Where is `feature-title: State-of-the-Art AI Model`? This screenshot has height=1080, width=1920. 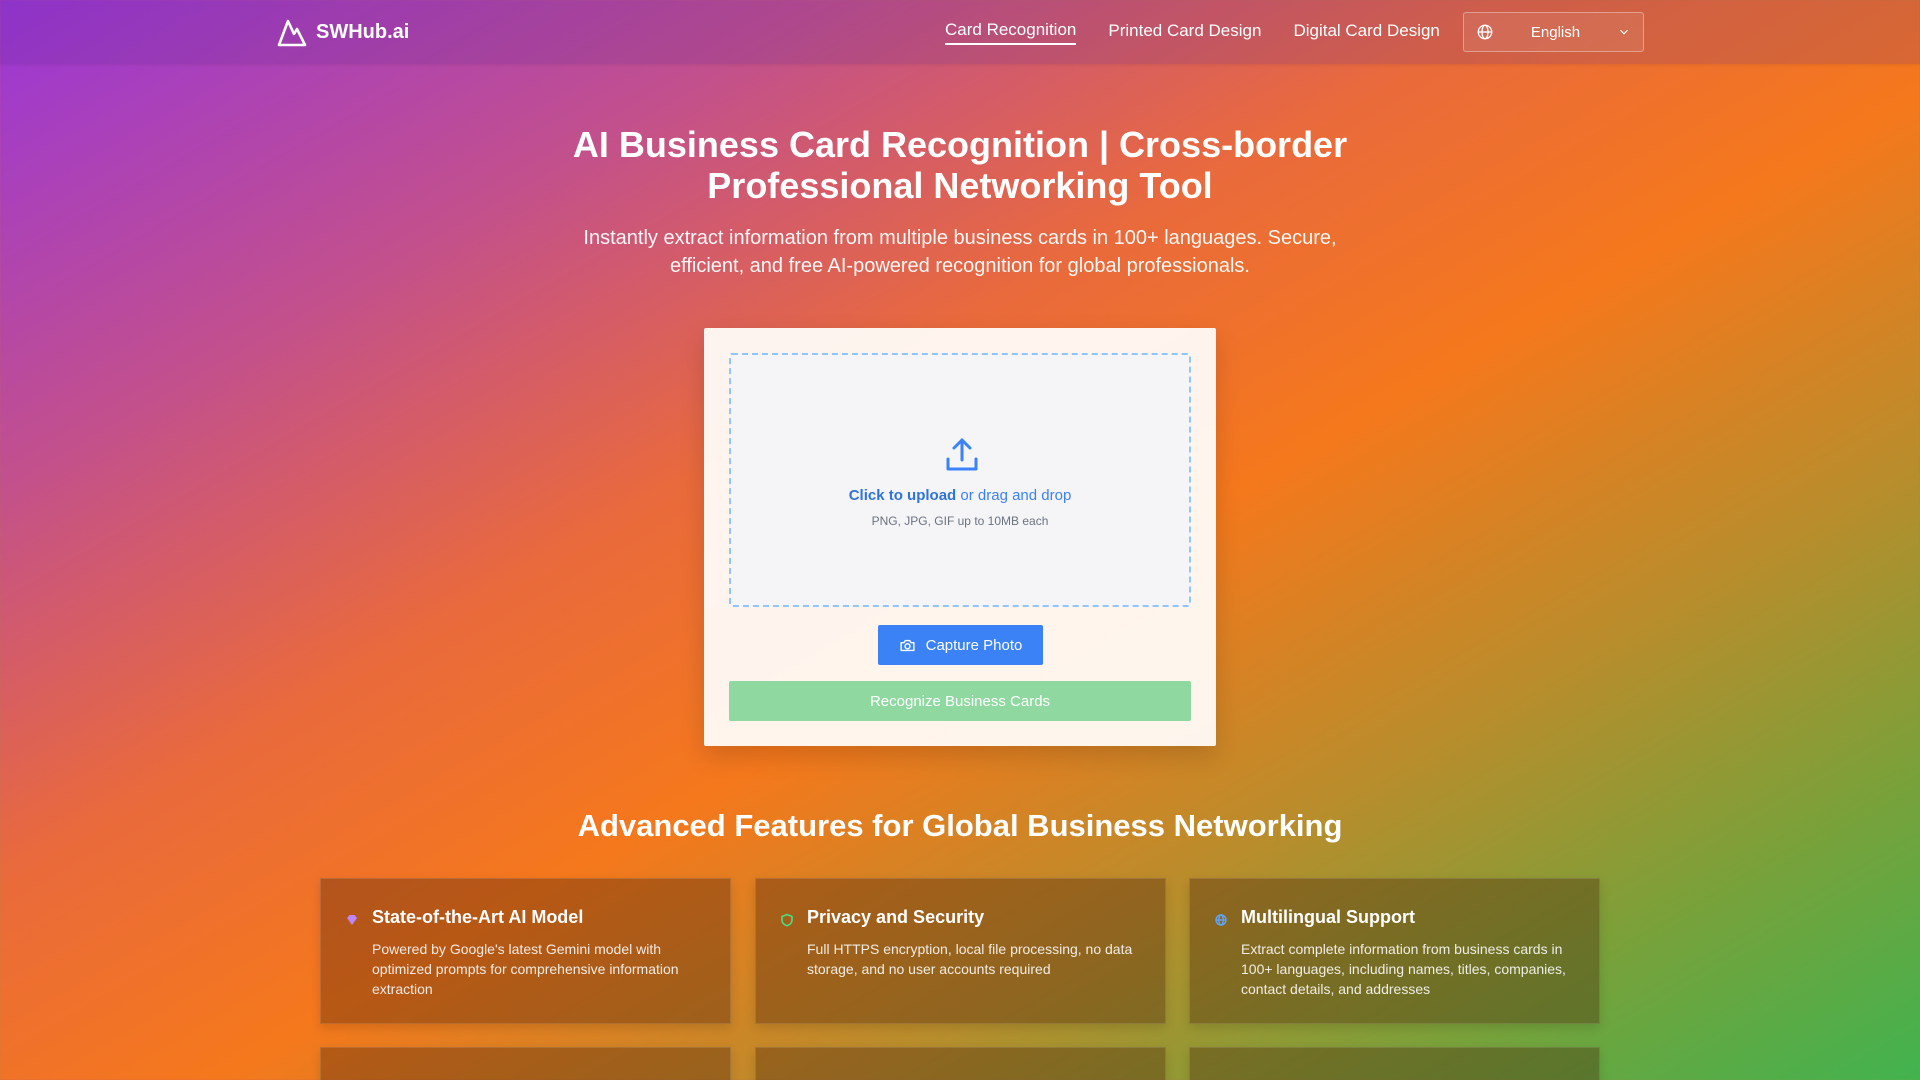
feature-title: State-of-the-Art AI Model is located at coordinates (478, 917).